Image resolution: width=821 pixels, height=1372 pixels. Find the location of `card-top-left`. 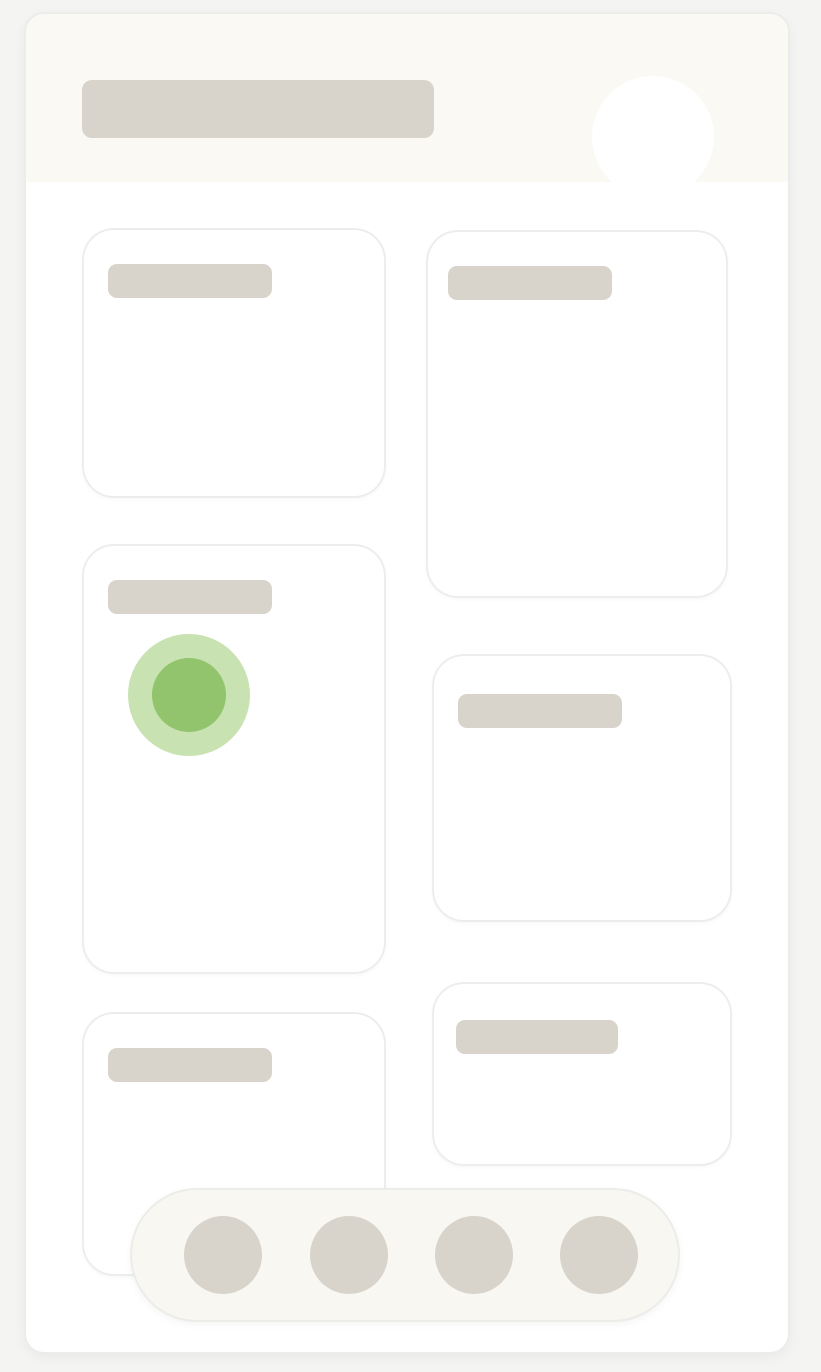

card-top-left is located at coordinates (234, 363).